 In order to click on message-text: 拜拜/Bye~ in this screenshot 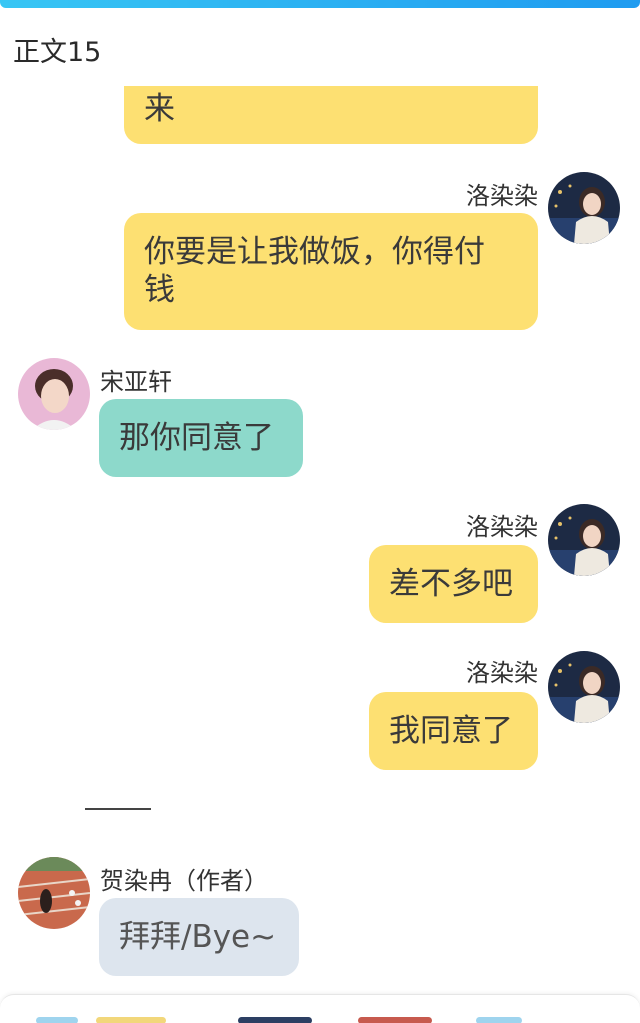, I will do `click(198, 937)`.